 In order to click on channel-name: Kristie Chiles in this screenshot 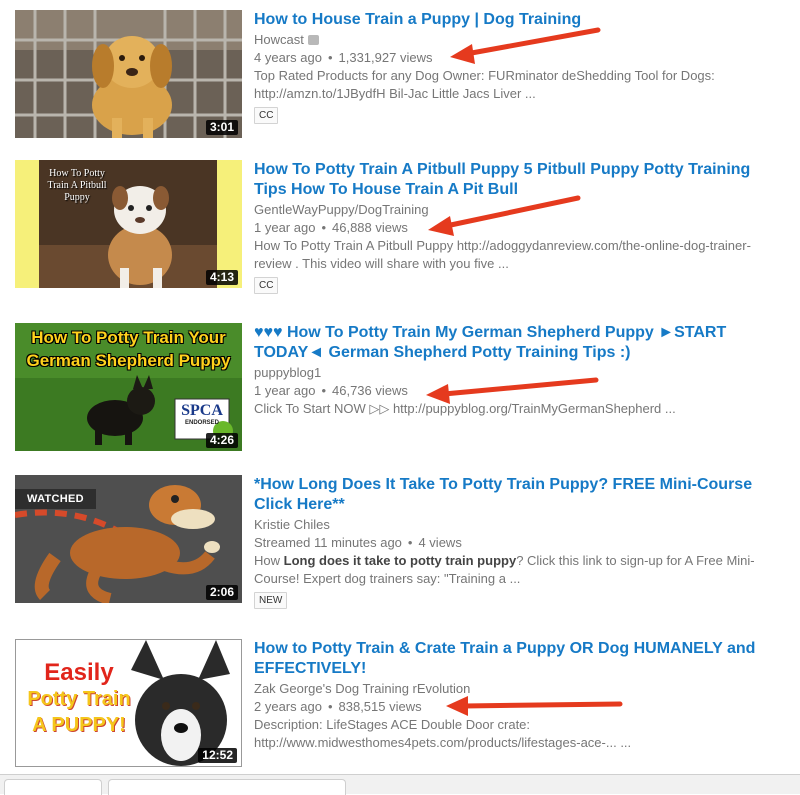, I will do `click(514, 525)`.